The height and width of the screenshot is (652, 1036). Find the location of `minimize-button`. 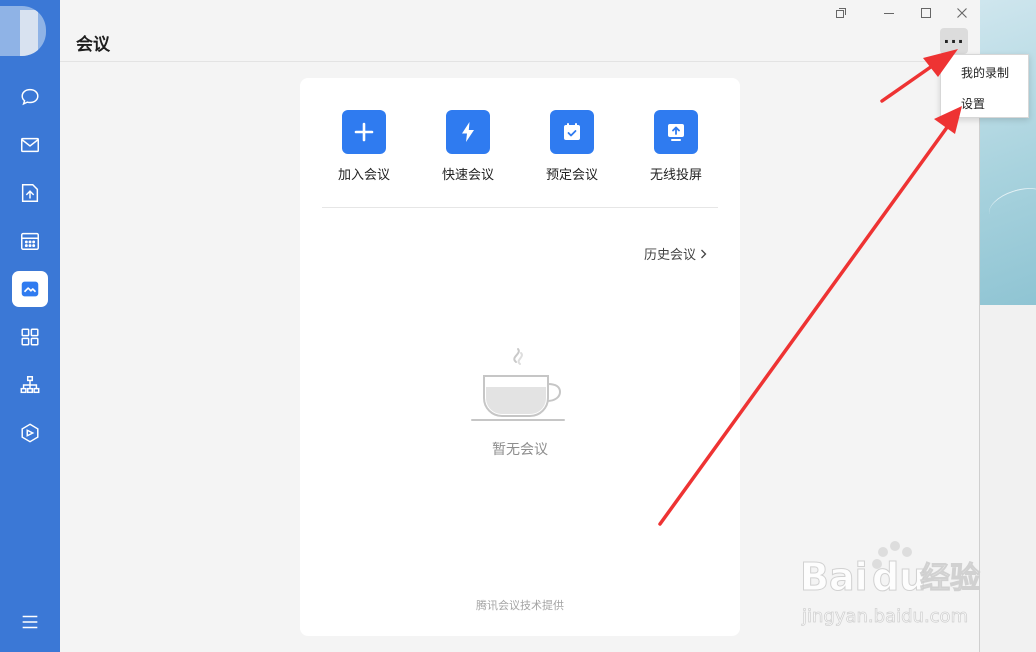

minimize-button is located at coordinates (889, 13).